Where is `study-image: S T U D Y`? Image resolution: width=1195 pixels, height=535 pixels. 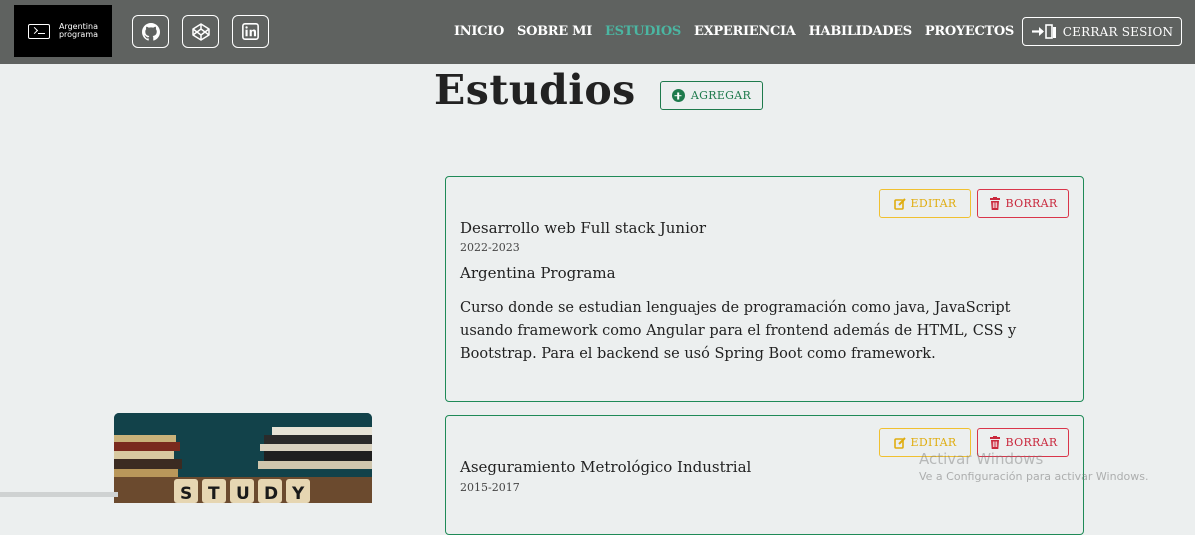
study-image: S T U D Y is located at coordinates (243, 458).